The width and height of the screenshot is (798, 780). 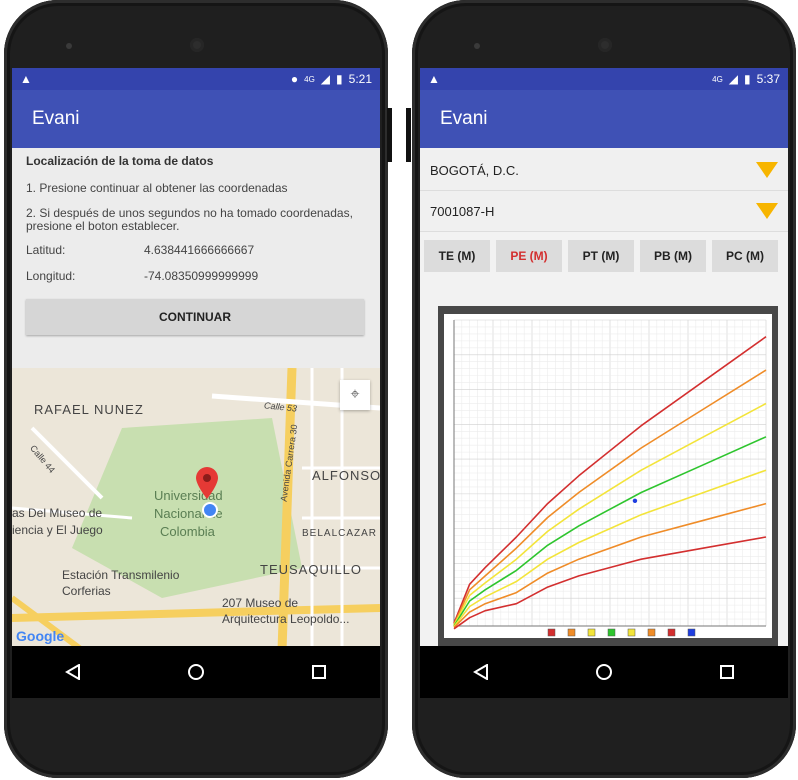 What do you see at coordinates (601, 256) in the screenshot?
I see `tab-pt: PT (M)` at bounding box center [601, 256].